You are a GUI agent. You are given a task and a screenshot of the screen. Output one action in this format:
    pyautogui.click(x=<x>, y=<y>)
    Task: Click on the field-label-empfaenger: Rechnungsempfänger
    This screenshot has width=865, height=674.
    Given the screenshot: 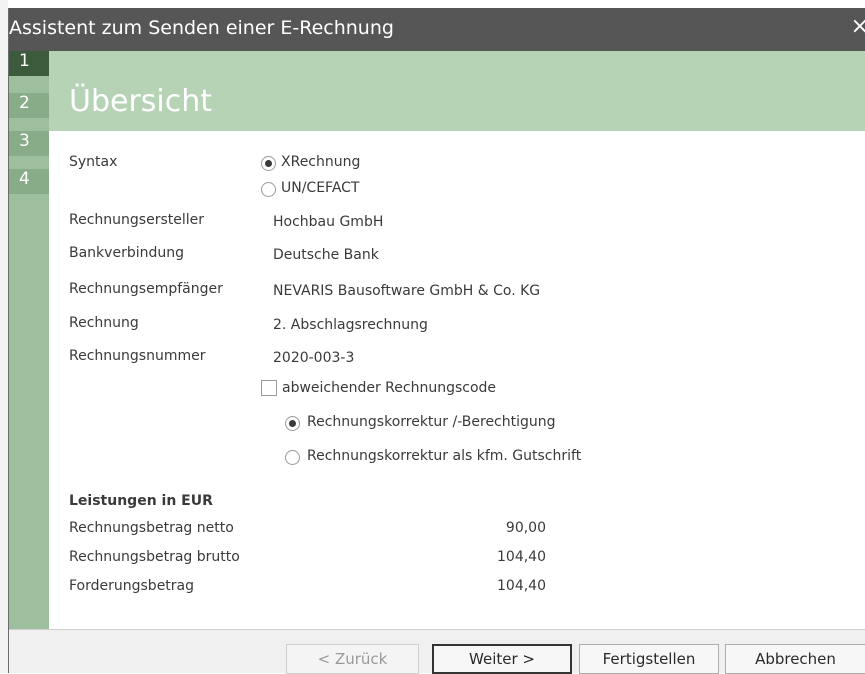 What is the action you would take?
    pyautogui.click(x=146, y=289)
    